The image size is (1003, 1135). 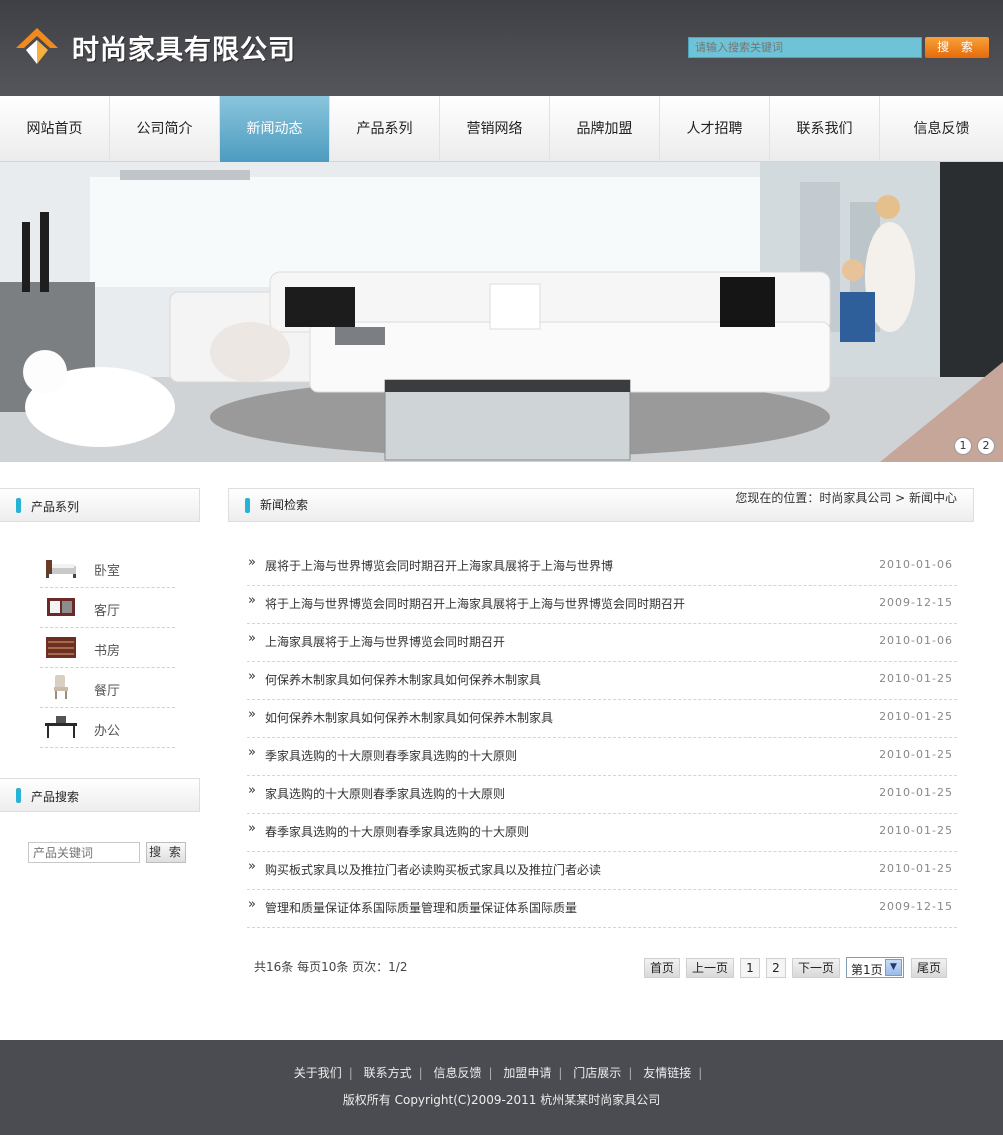 What do you see at coordinates (107, 648) in the screenshot?
I see `category-item-study: 书房` at bounding box center [107, 648].